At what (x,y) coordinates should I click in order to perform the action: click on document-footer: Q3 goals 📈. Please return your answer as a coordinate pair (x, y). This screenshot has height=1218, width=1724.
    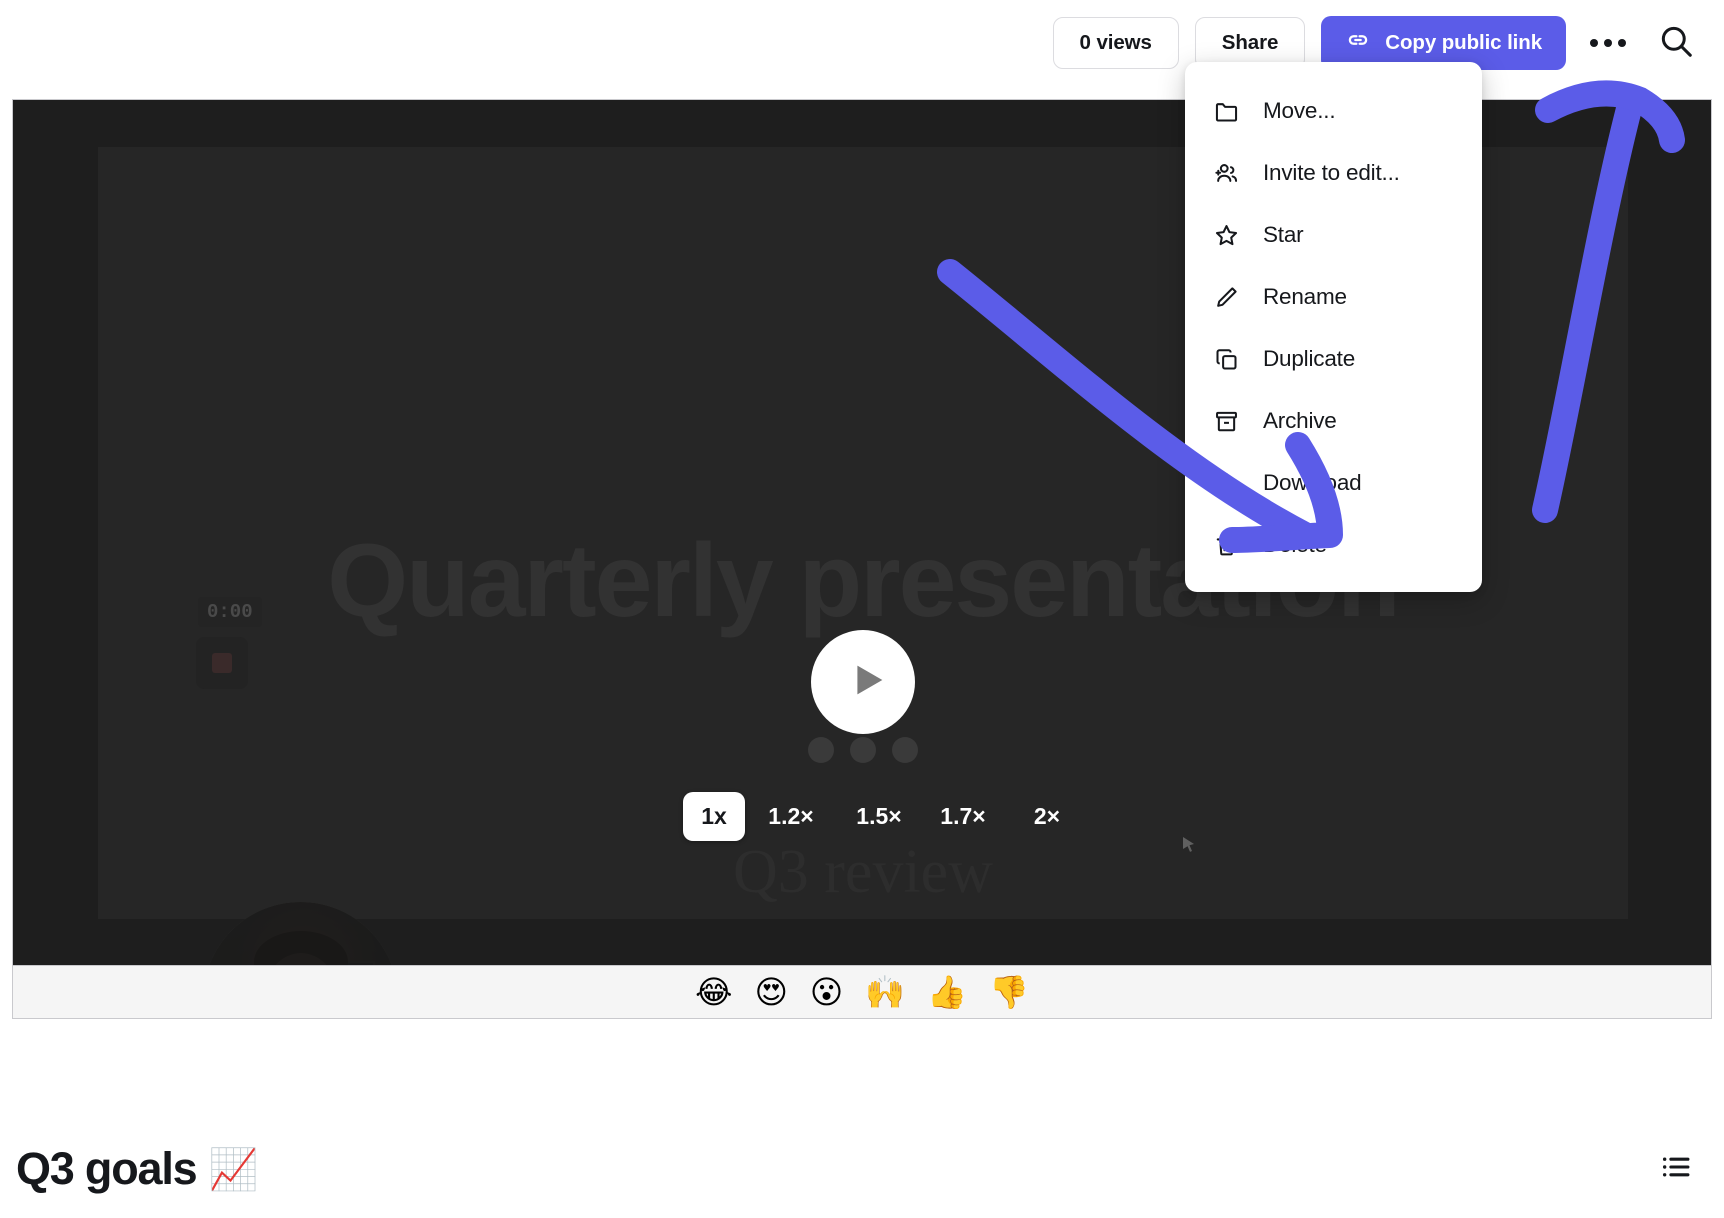
    Looking at the image, I should click on (862, 1169).